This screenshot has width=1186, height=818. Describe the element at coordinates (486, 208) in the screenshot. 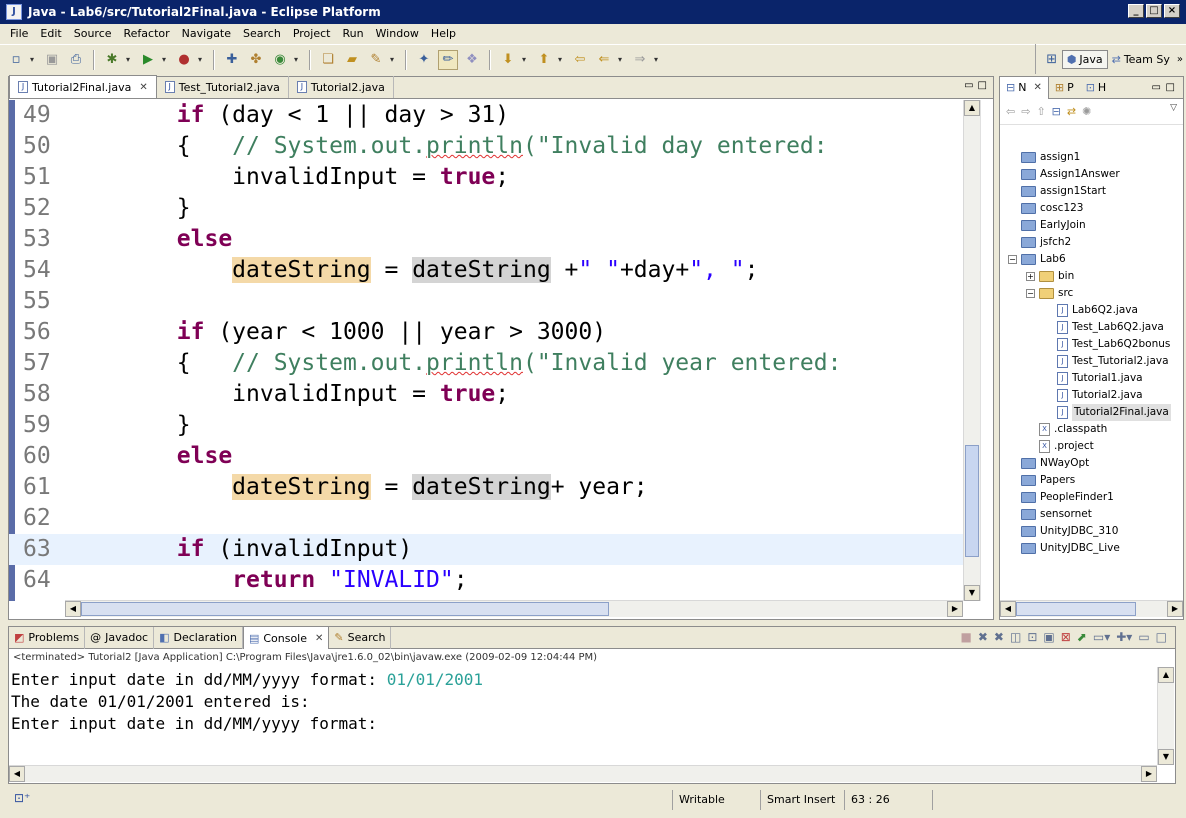

I see `code-line: 52 }` at that location.